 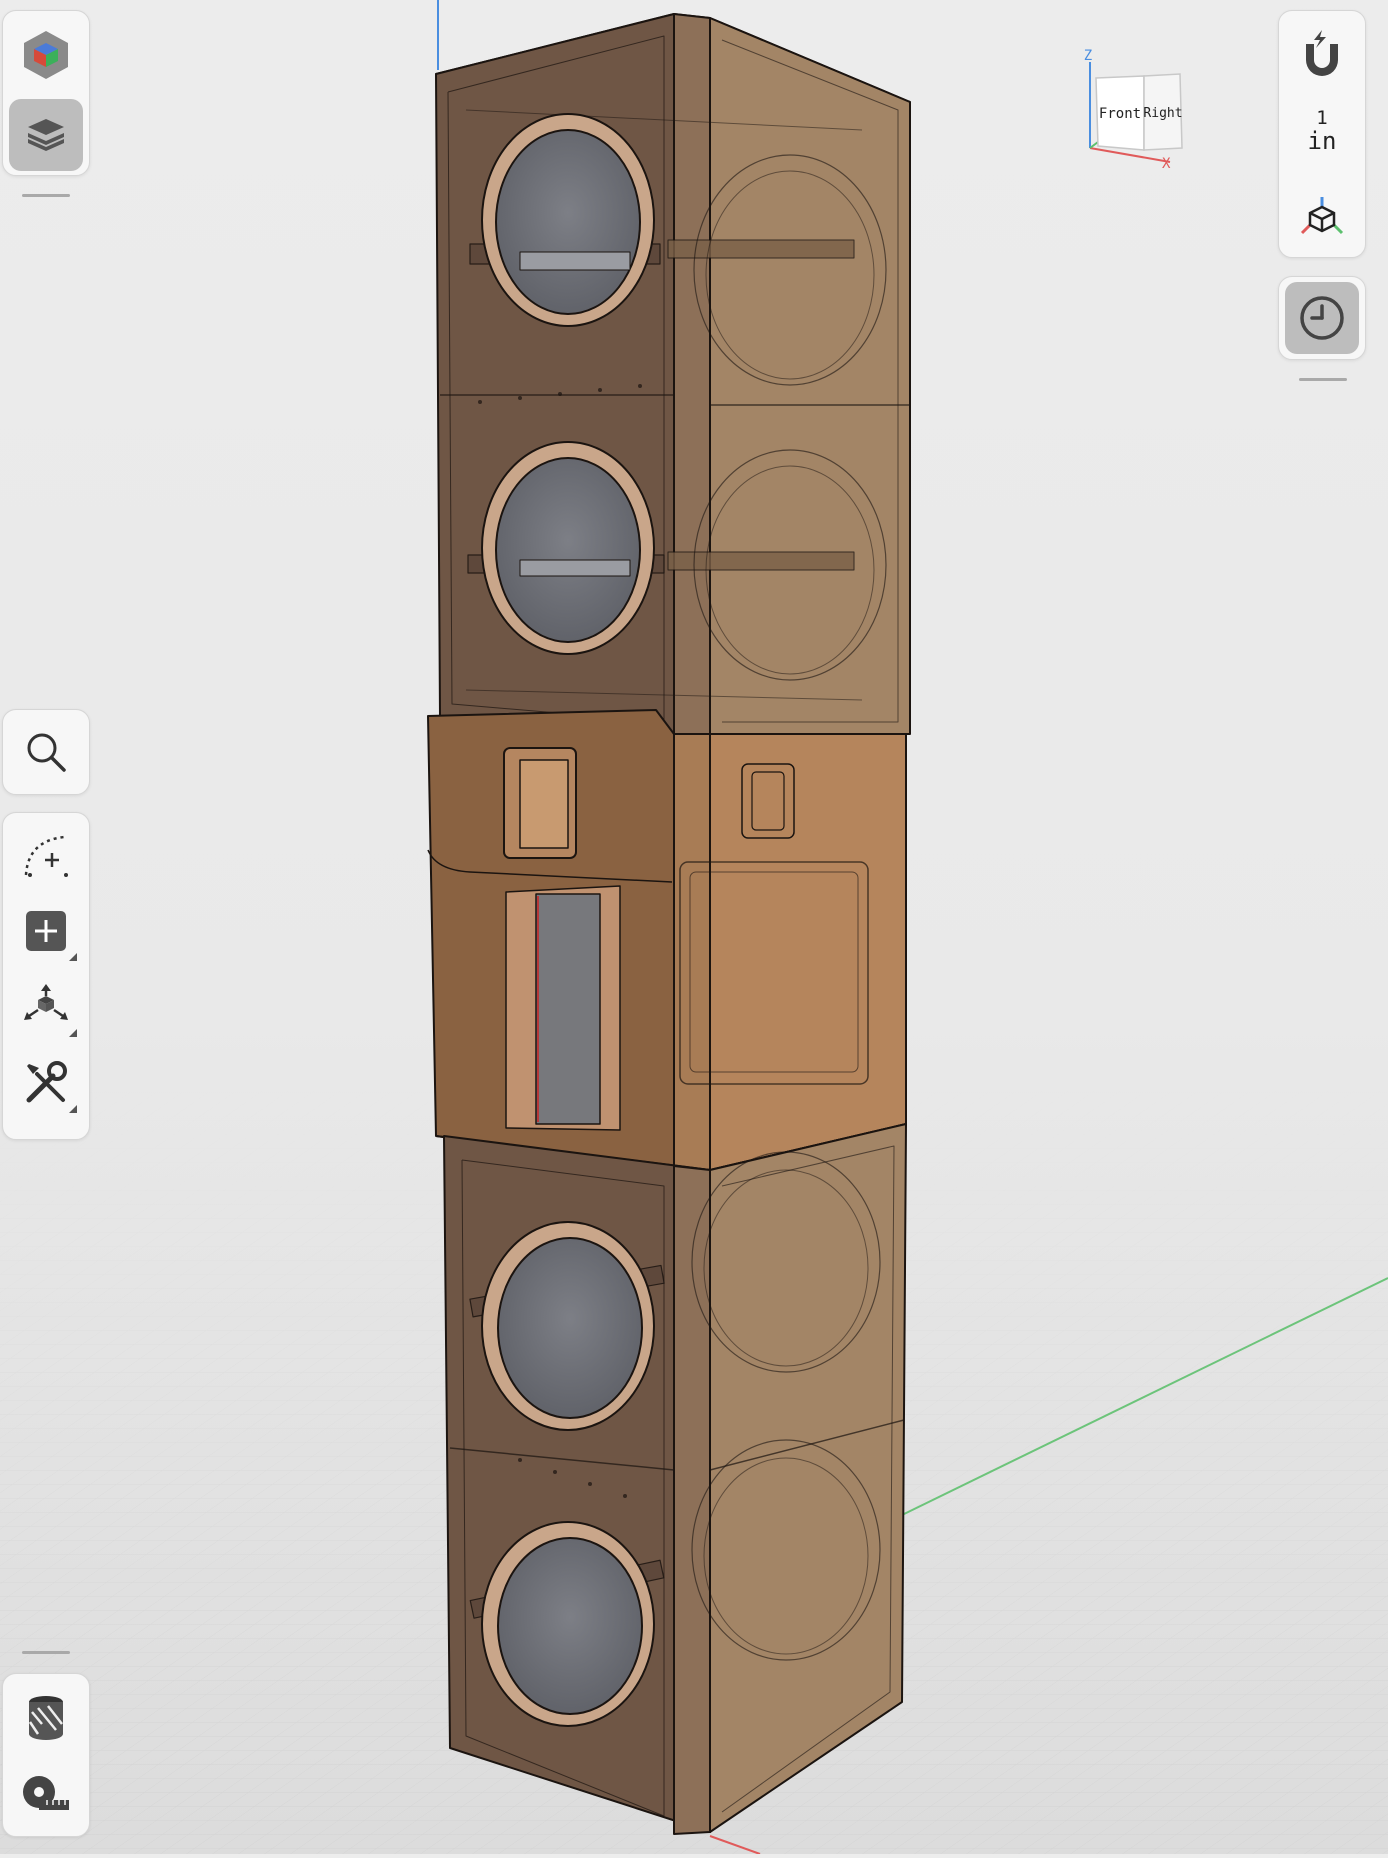 I want to click on scale-unit: in, so click(x=1322, y=140).